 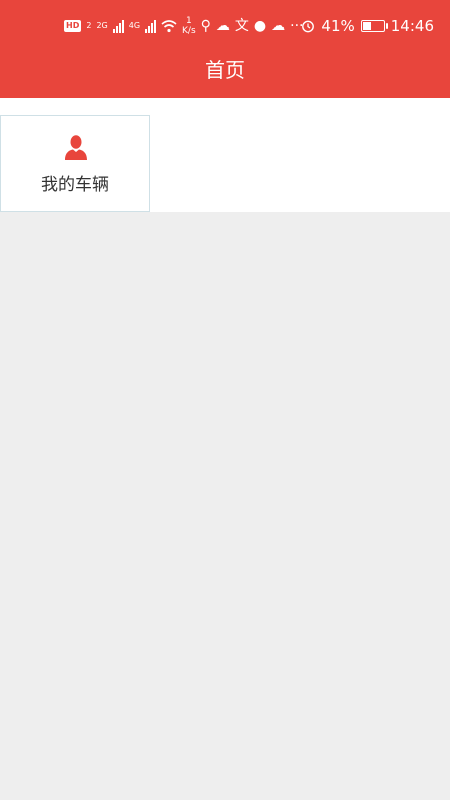 What do you see at coordinates (102, 25) in the screenshot?
I see `network-type-1: 2G` at bounding box center [102, 25].